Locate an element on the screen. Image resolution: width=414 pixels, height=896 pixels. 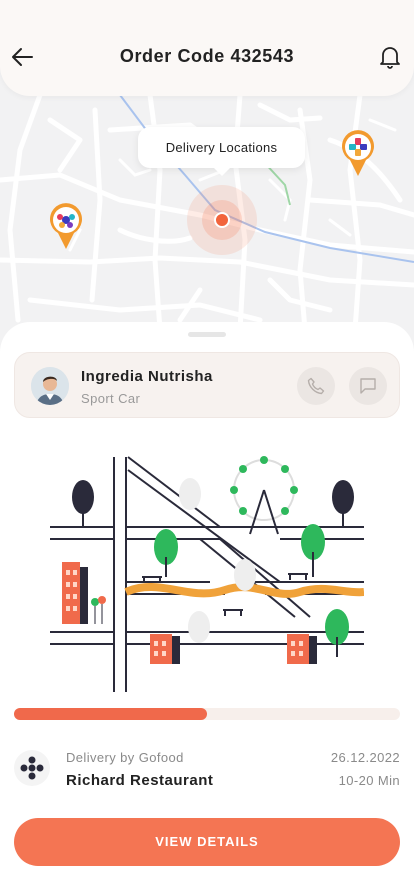
delivery-progress-fill is located at coordinates (110, 714).